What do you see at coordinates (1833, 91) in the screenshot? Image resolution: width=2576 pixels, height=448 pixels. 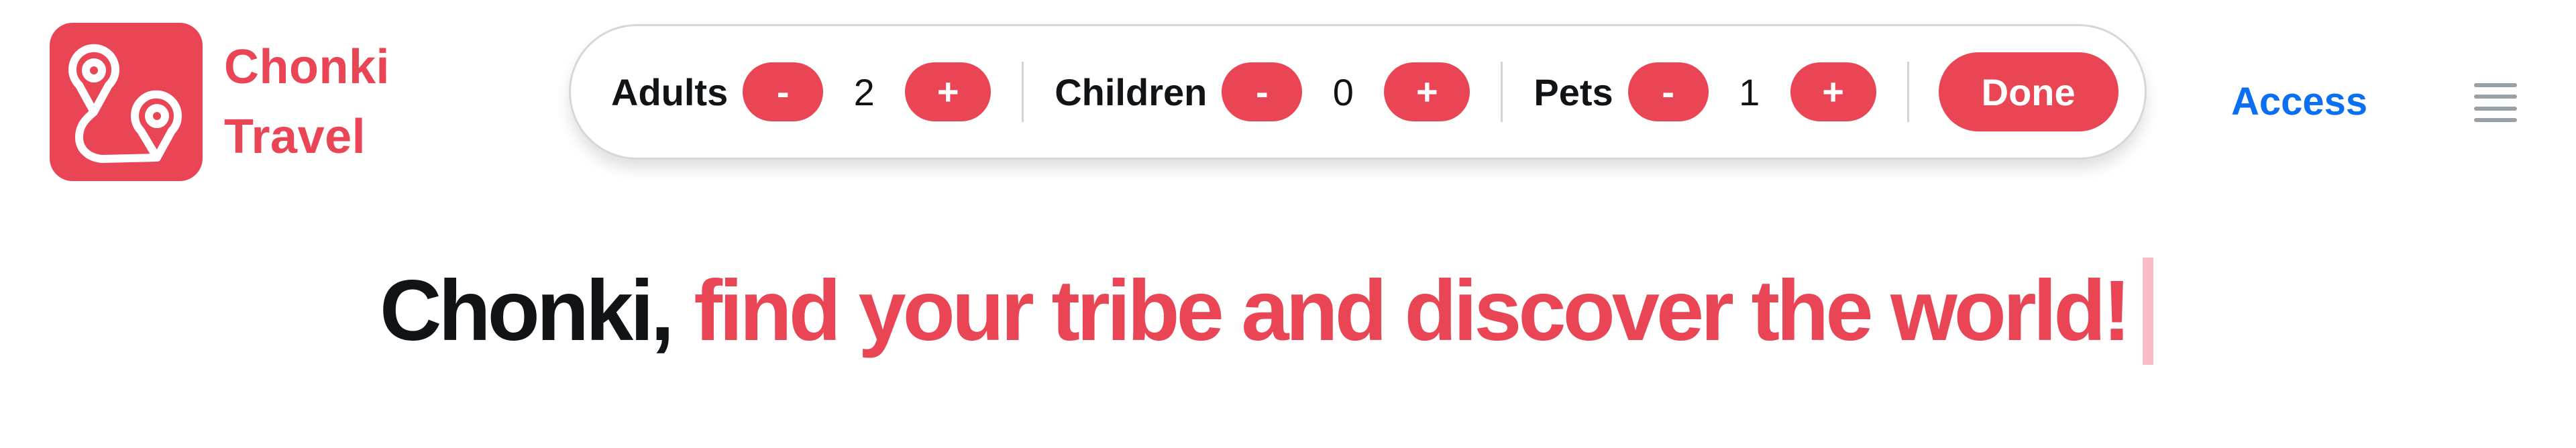 I see `pets-increment-button: +` at bounding box center [1833, 91].